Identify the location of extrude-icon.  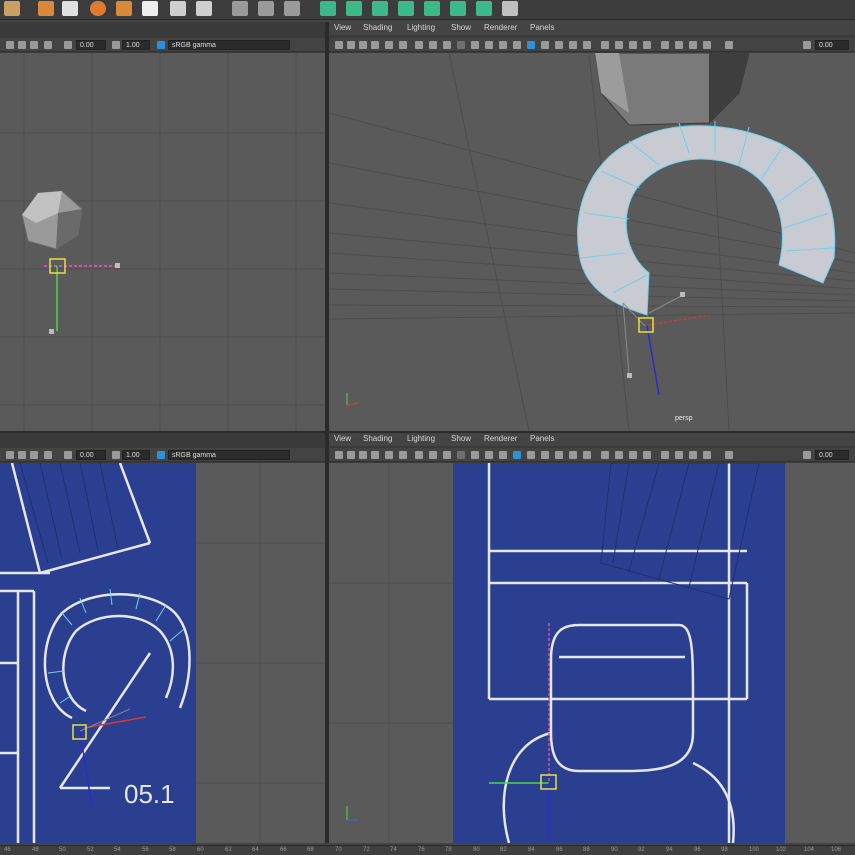
(204, 8).